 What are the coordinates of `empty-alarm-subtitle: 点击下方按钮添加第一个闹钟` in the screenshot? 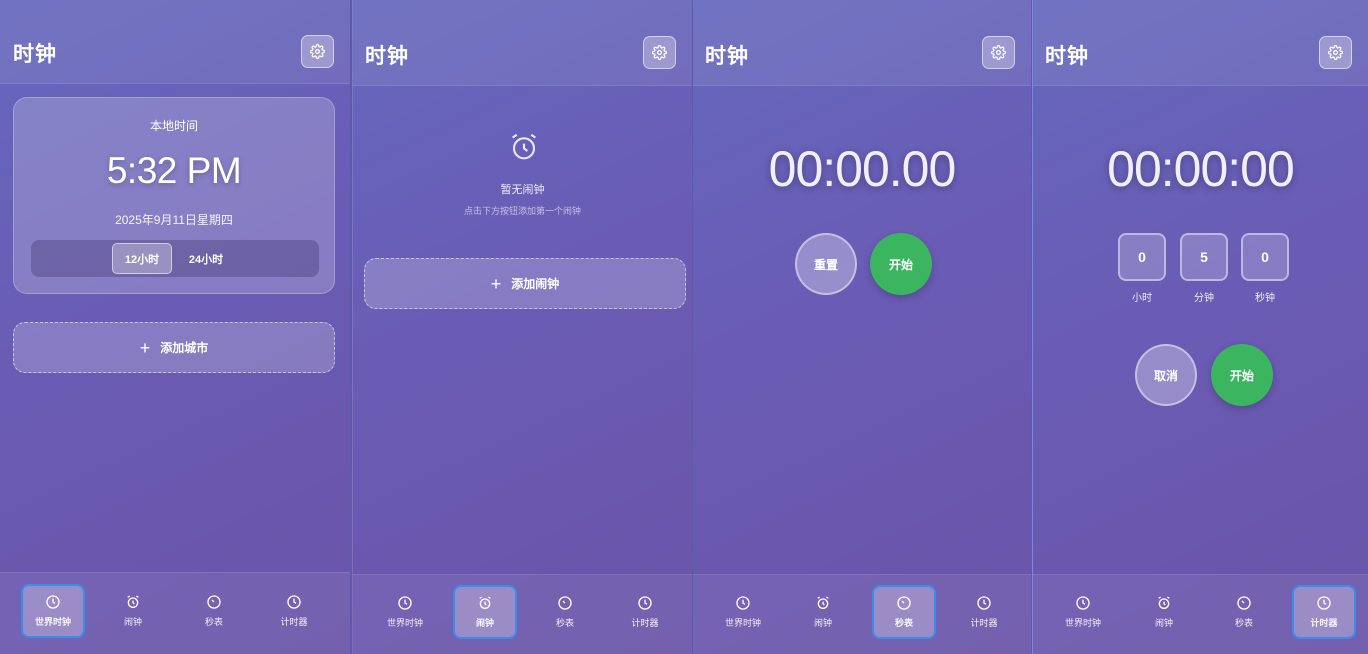 It's located at (522, 211).